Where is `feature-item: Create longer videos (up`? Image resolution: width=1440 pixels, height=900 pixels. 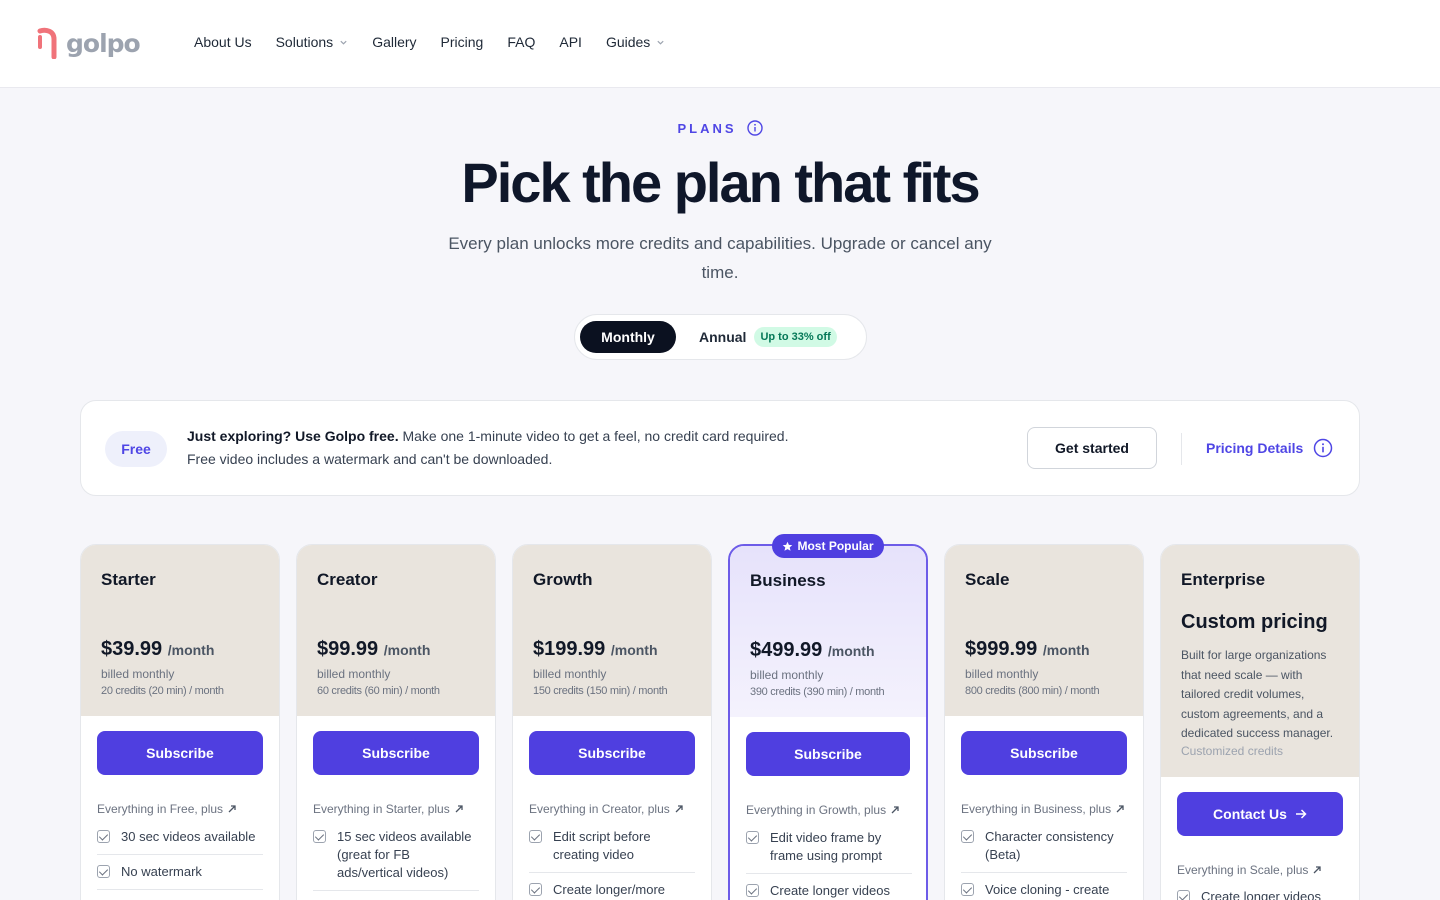
feature-item: Create longer videos (up is located at coordinates (829, 891).